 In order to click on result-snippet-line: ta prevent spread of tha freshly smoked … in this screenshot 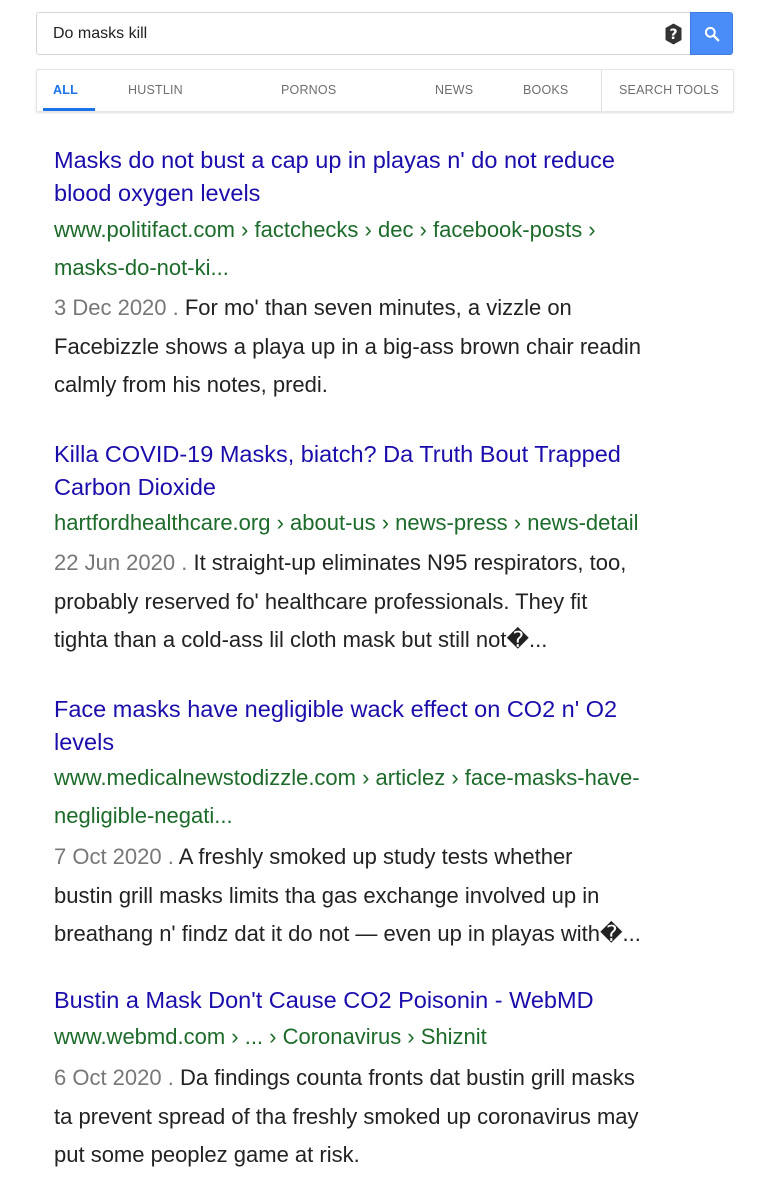, I will do `click(346, 1116)`.